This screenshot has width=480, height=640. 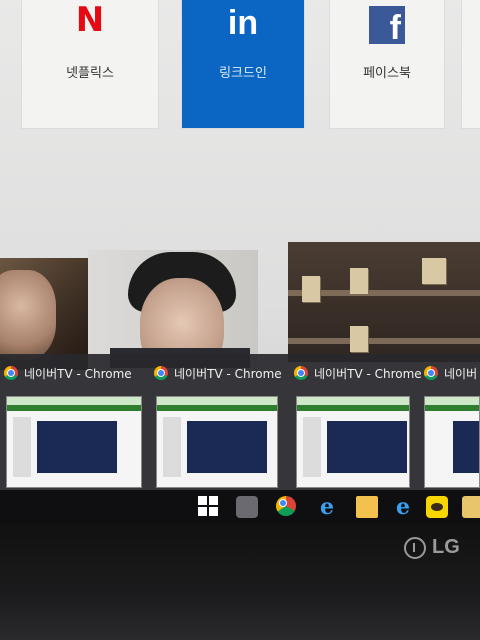 I want to click on lg-logo-icon, so click(x=415, y=547).